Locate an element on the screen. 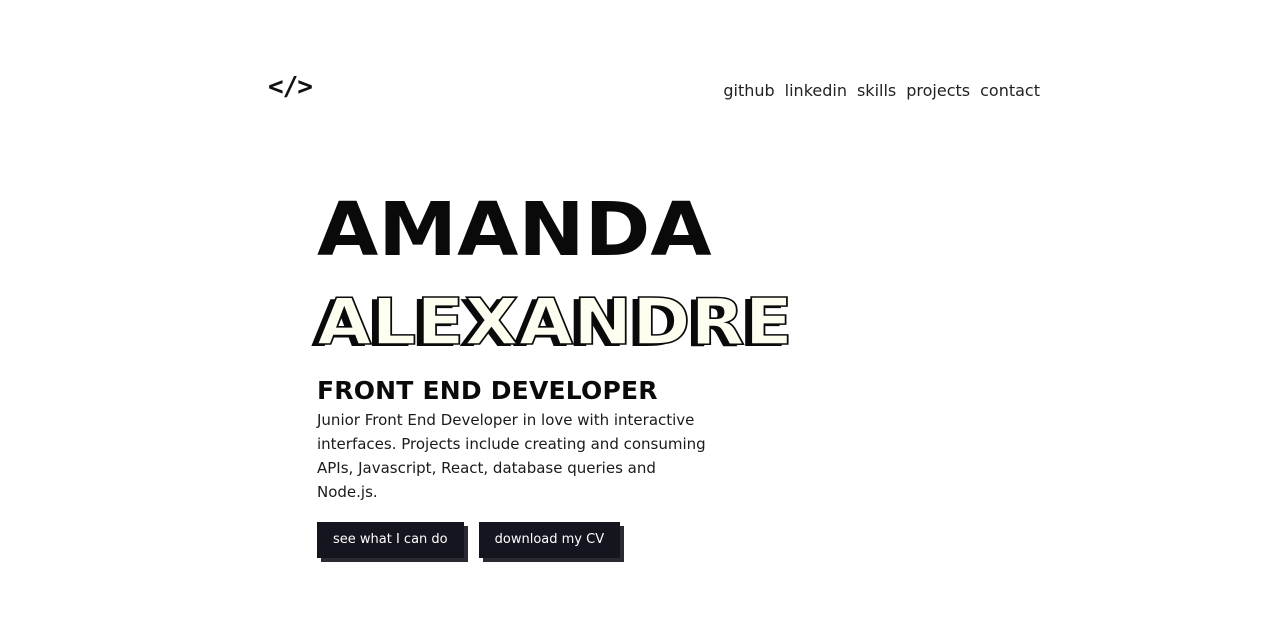  last-name-outline: ALEXANDRE is located at coordinates (555, 323).